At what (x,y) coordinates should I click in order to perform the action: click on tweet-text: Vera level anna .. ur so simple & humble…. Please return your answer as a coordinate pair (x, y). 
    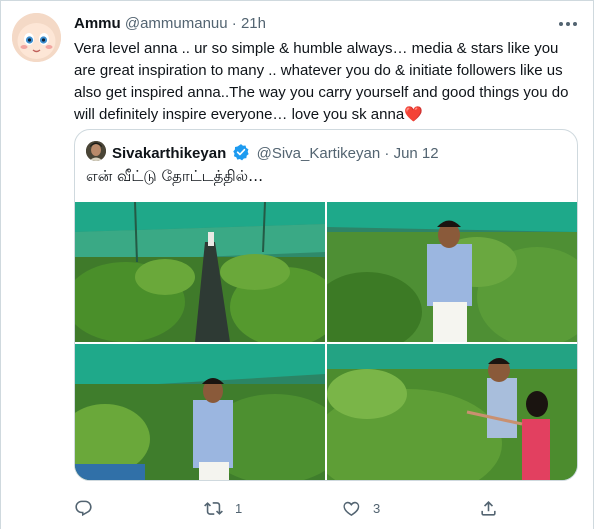
    Looking at the image, I should click on (329, 82).